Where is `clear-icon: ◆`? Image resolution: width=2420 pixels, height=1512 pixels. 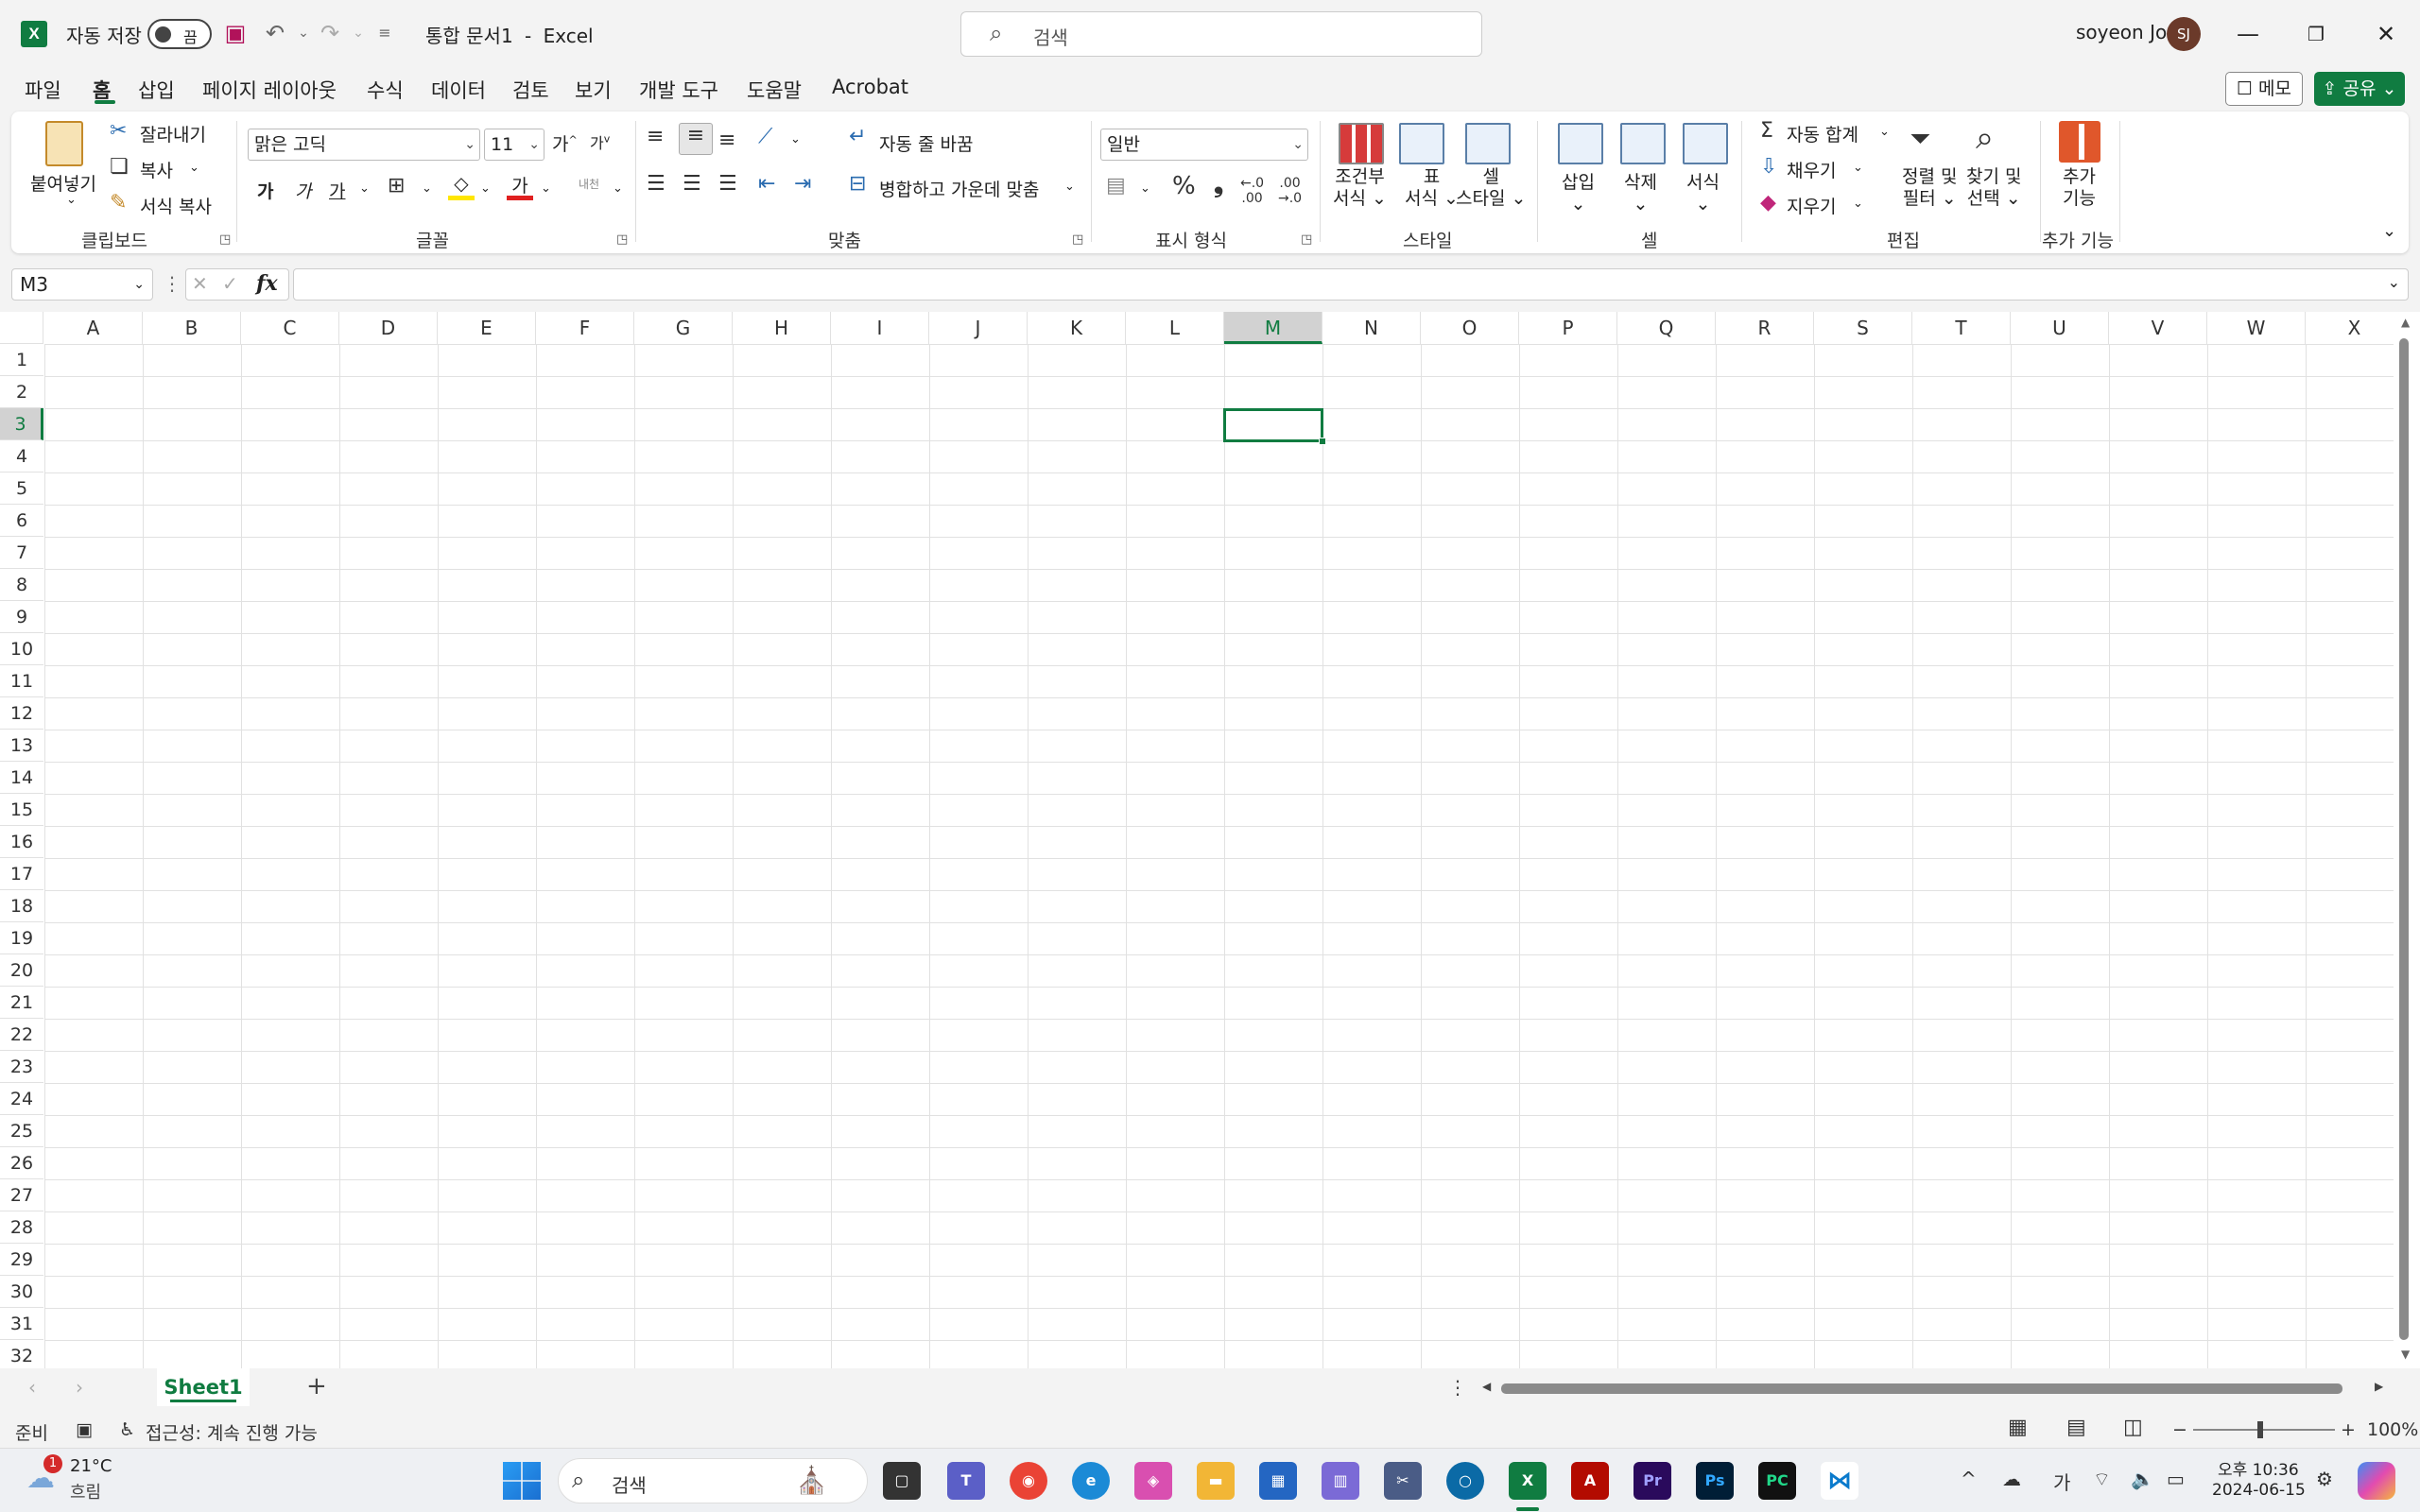 clear-icon: ◆ is located at coordinates (1768, 203).